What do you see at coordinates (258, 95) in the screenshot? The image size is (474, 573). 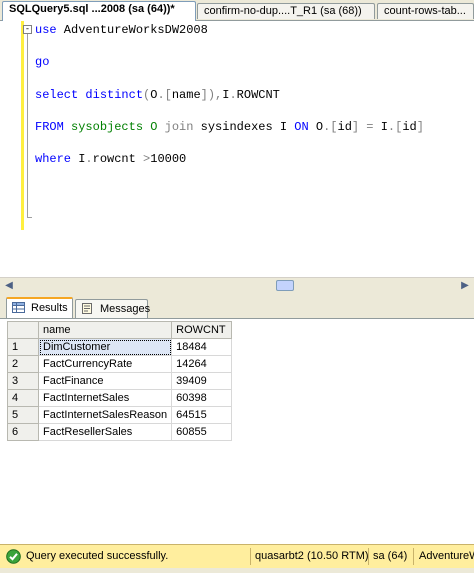 I see `identifier: ROWCNT` at bounding box center [258, 95].